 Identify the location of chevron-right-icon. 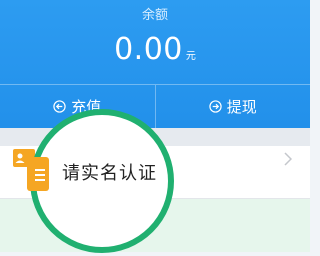
(288, 159).